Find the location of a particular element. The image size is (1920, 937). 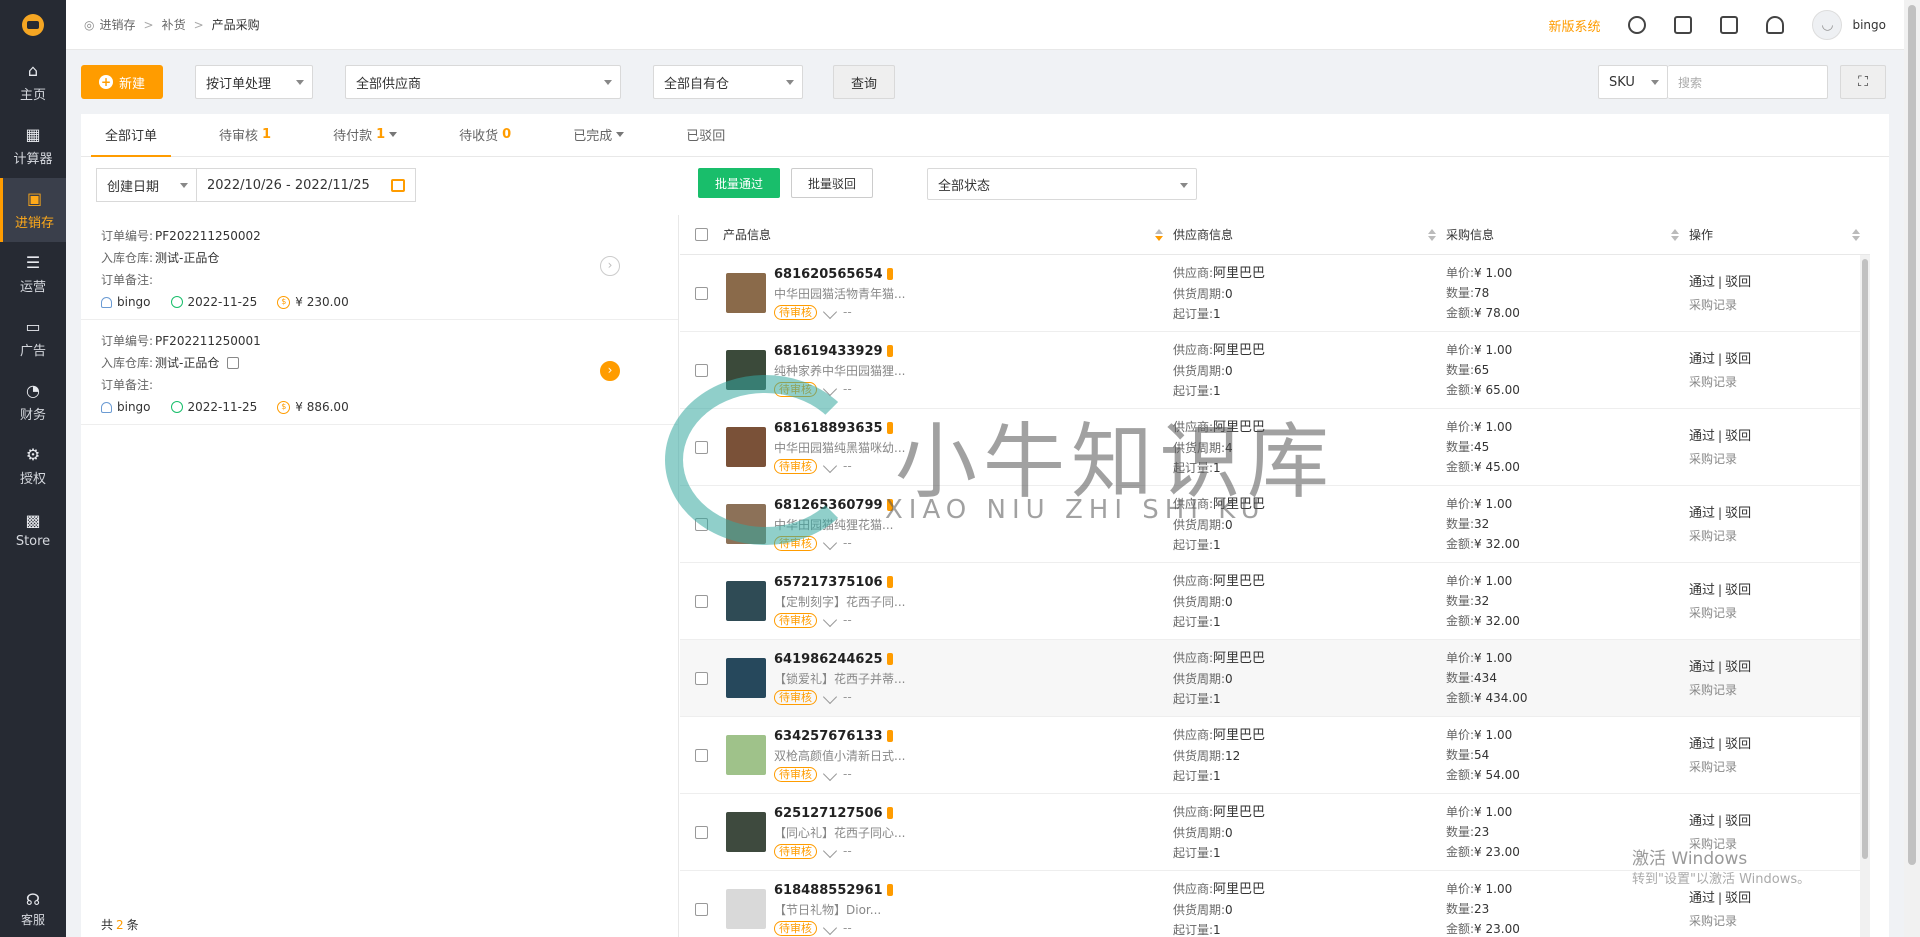

new-button: + 新建 is located at coordinates (122, 82).